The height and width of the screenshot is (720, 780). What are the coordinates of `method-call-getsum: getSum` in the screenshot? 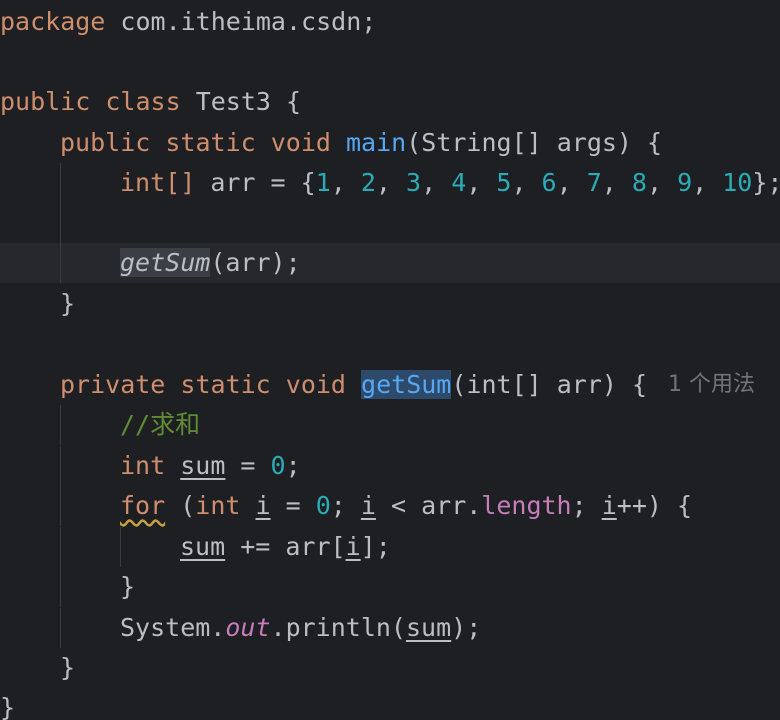 It's located at (165, 262).